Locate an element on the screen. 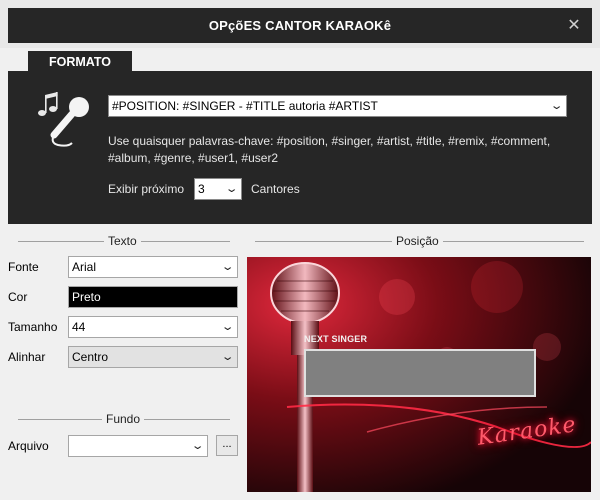 Image resolution: width=600 pixels, height=500 pixels. align-label: Alinhar is located at coordinates (27, 357).